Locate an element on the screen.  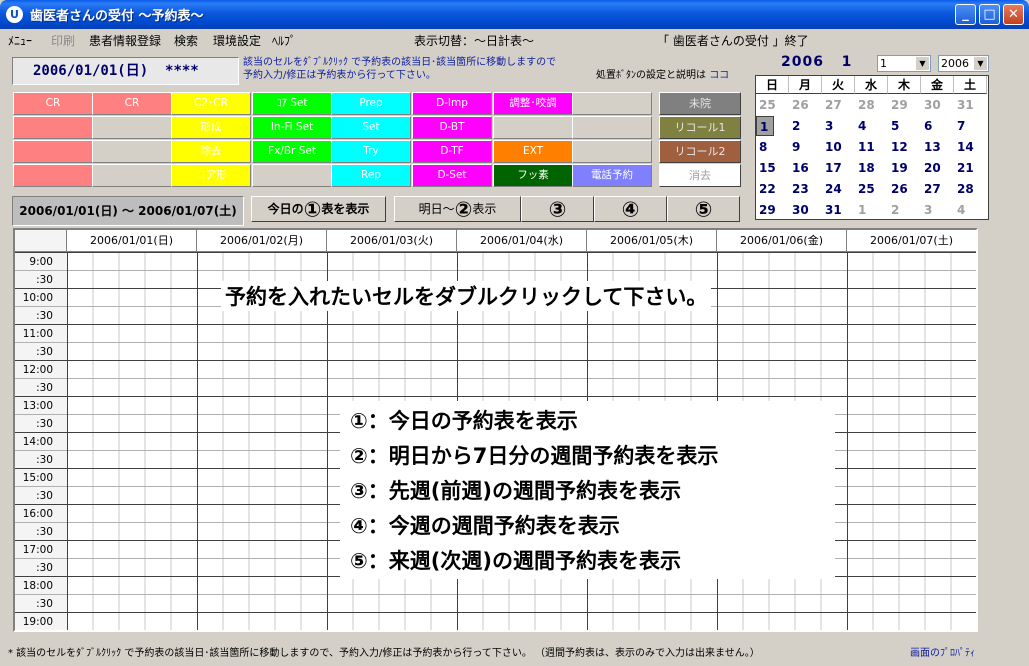
next-7-days-button: 明日～②表示 is located at coordinates (457, 209).